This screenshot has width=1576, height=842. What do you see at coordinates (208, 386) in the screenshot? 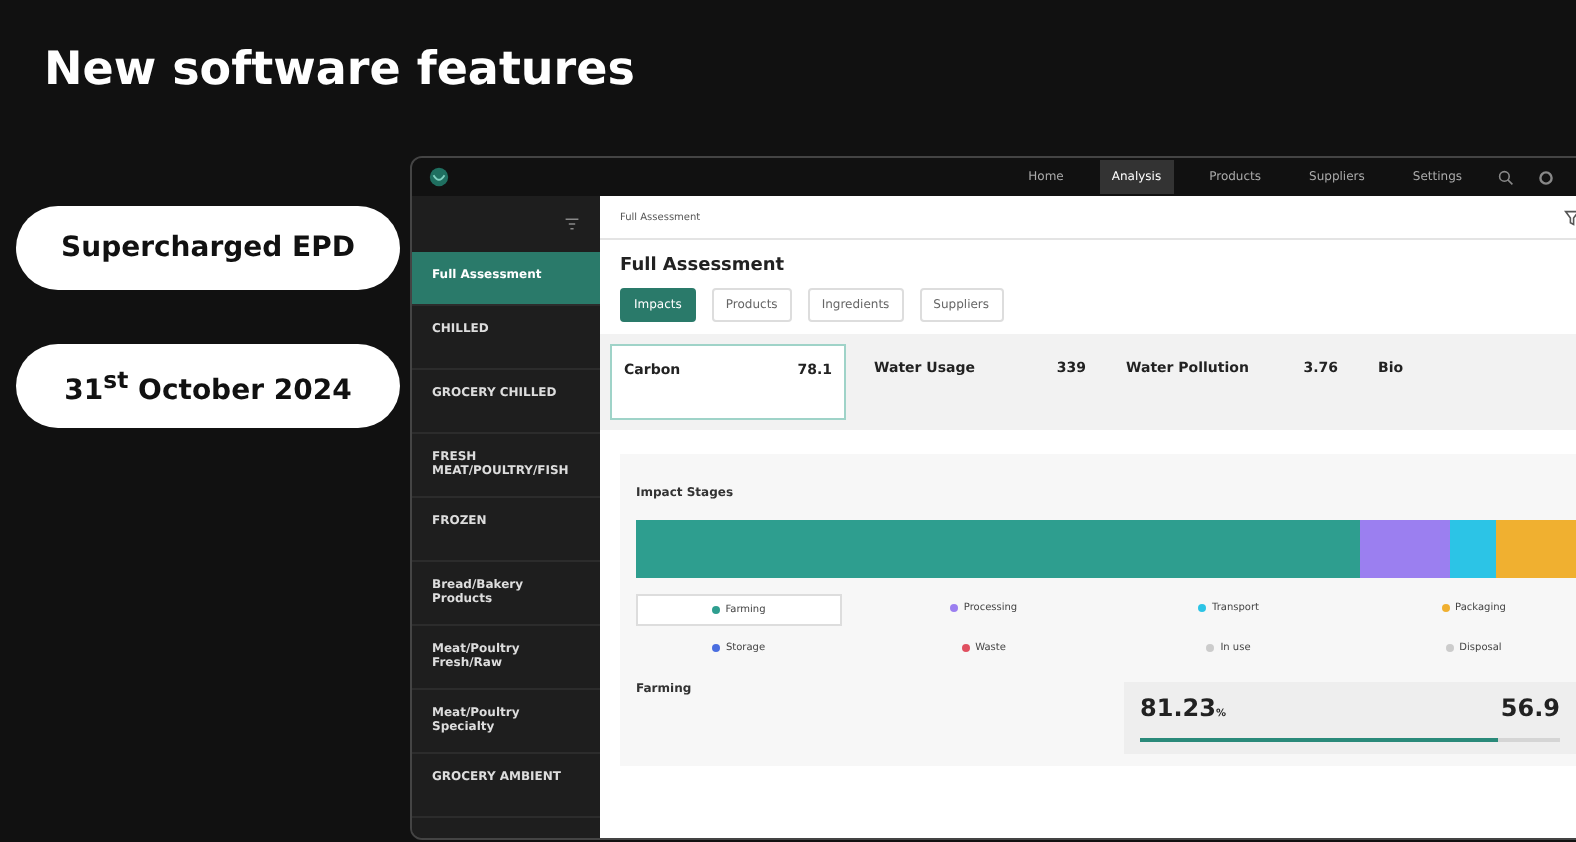
I see `callout-pill: 31$^{st}$ October 2024` at bounding box center [208, 386].